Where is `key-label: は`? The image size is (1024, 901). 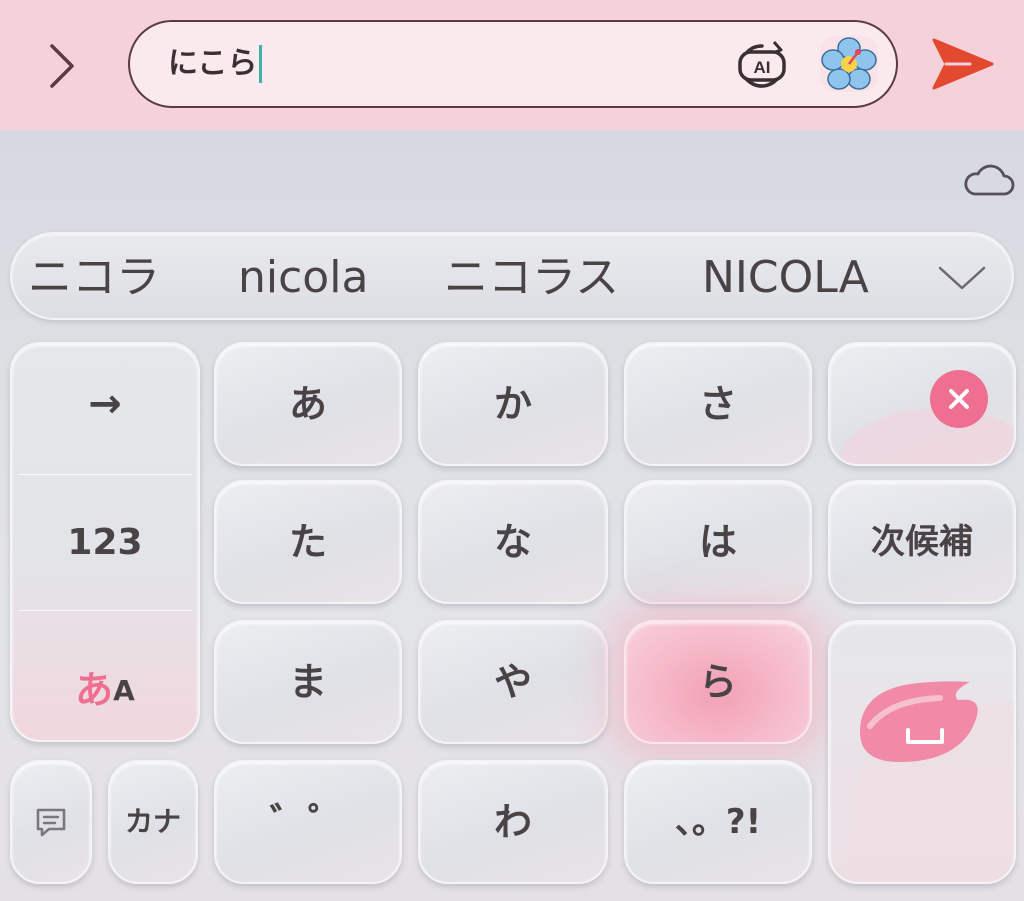
key-label: は is located at coordinates (717, 542).